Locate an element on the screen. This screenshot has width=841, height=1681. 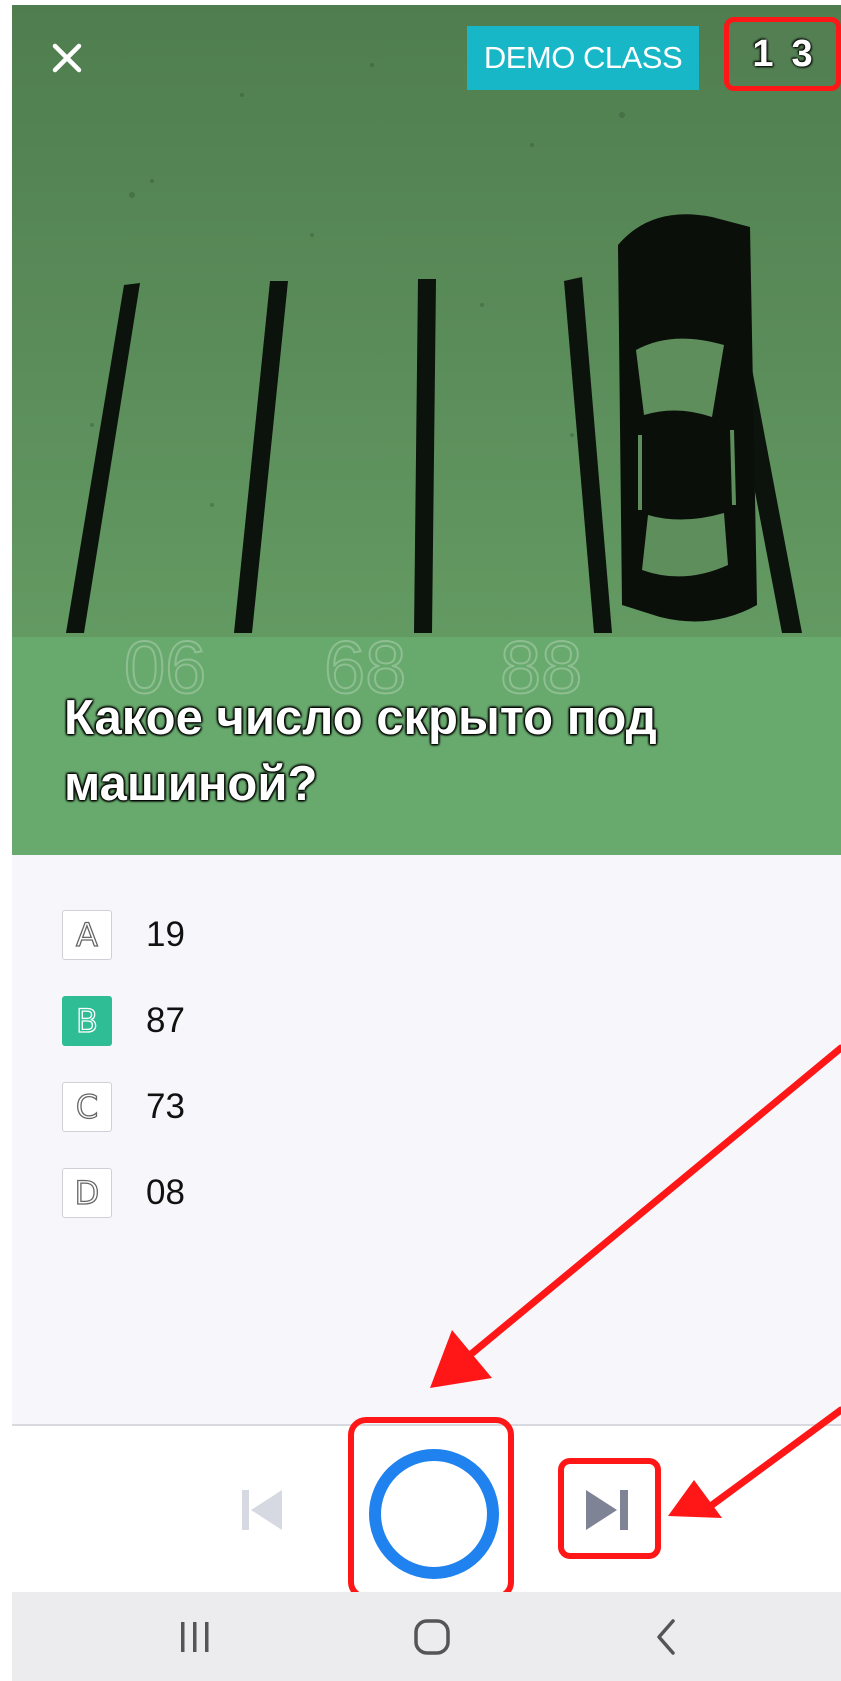
playback-controls is located at coordinates (426, 1508).